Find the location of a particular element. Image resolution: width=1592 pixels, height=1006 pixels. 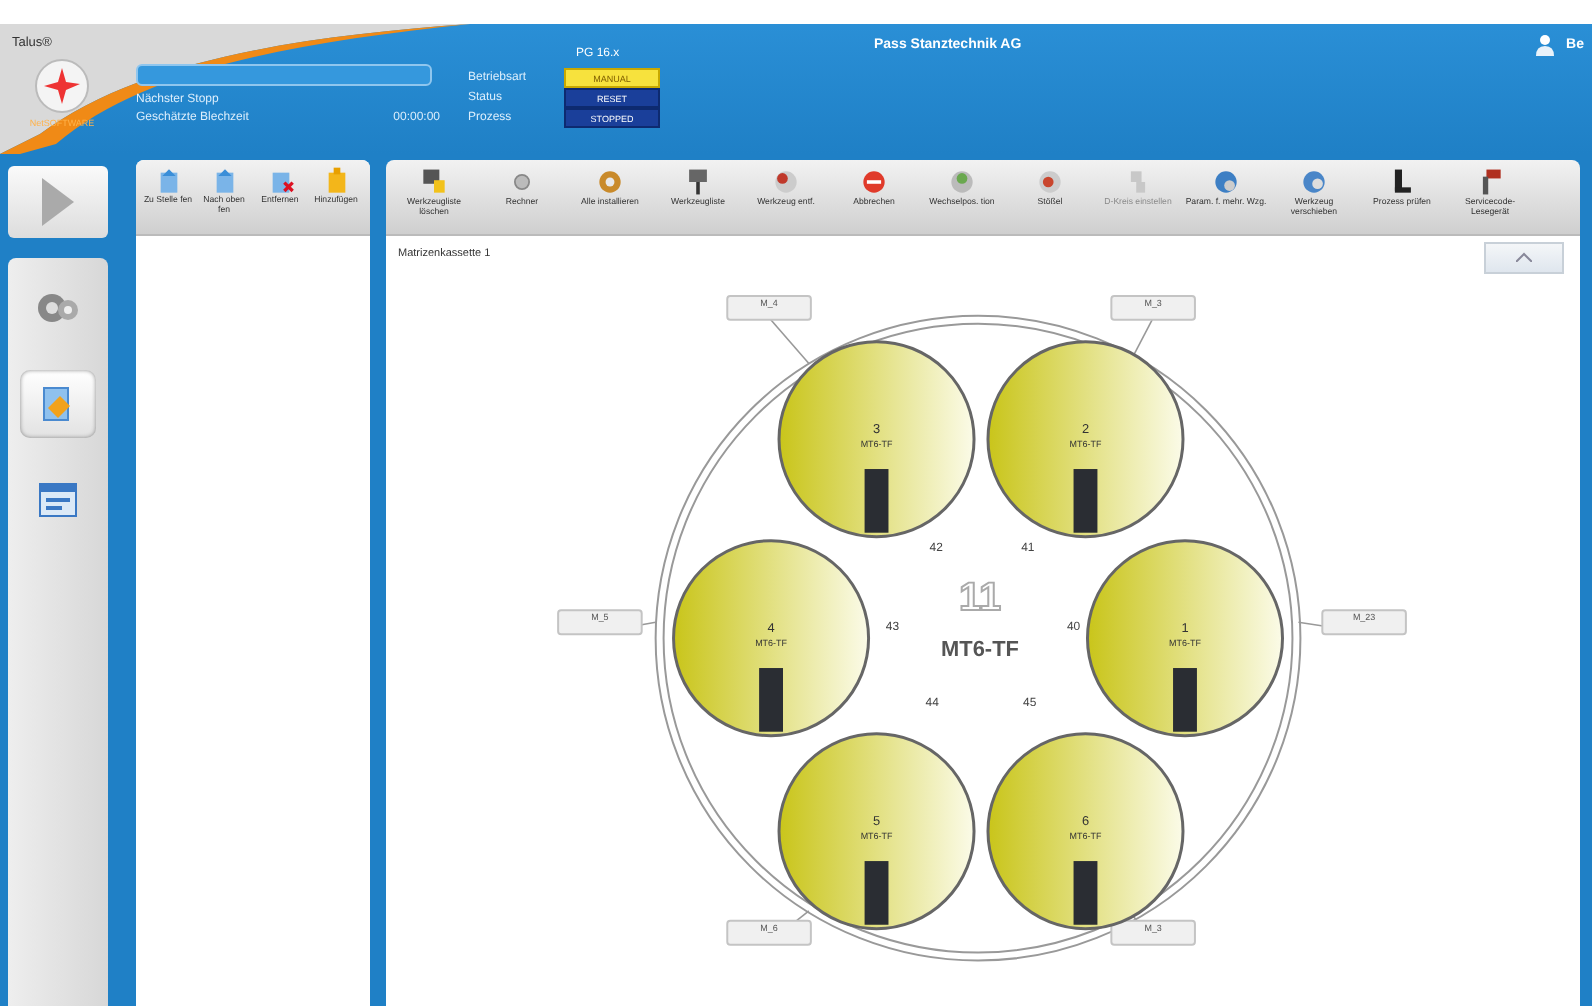

leader-line is located at coordinates (789, 340).